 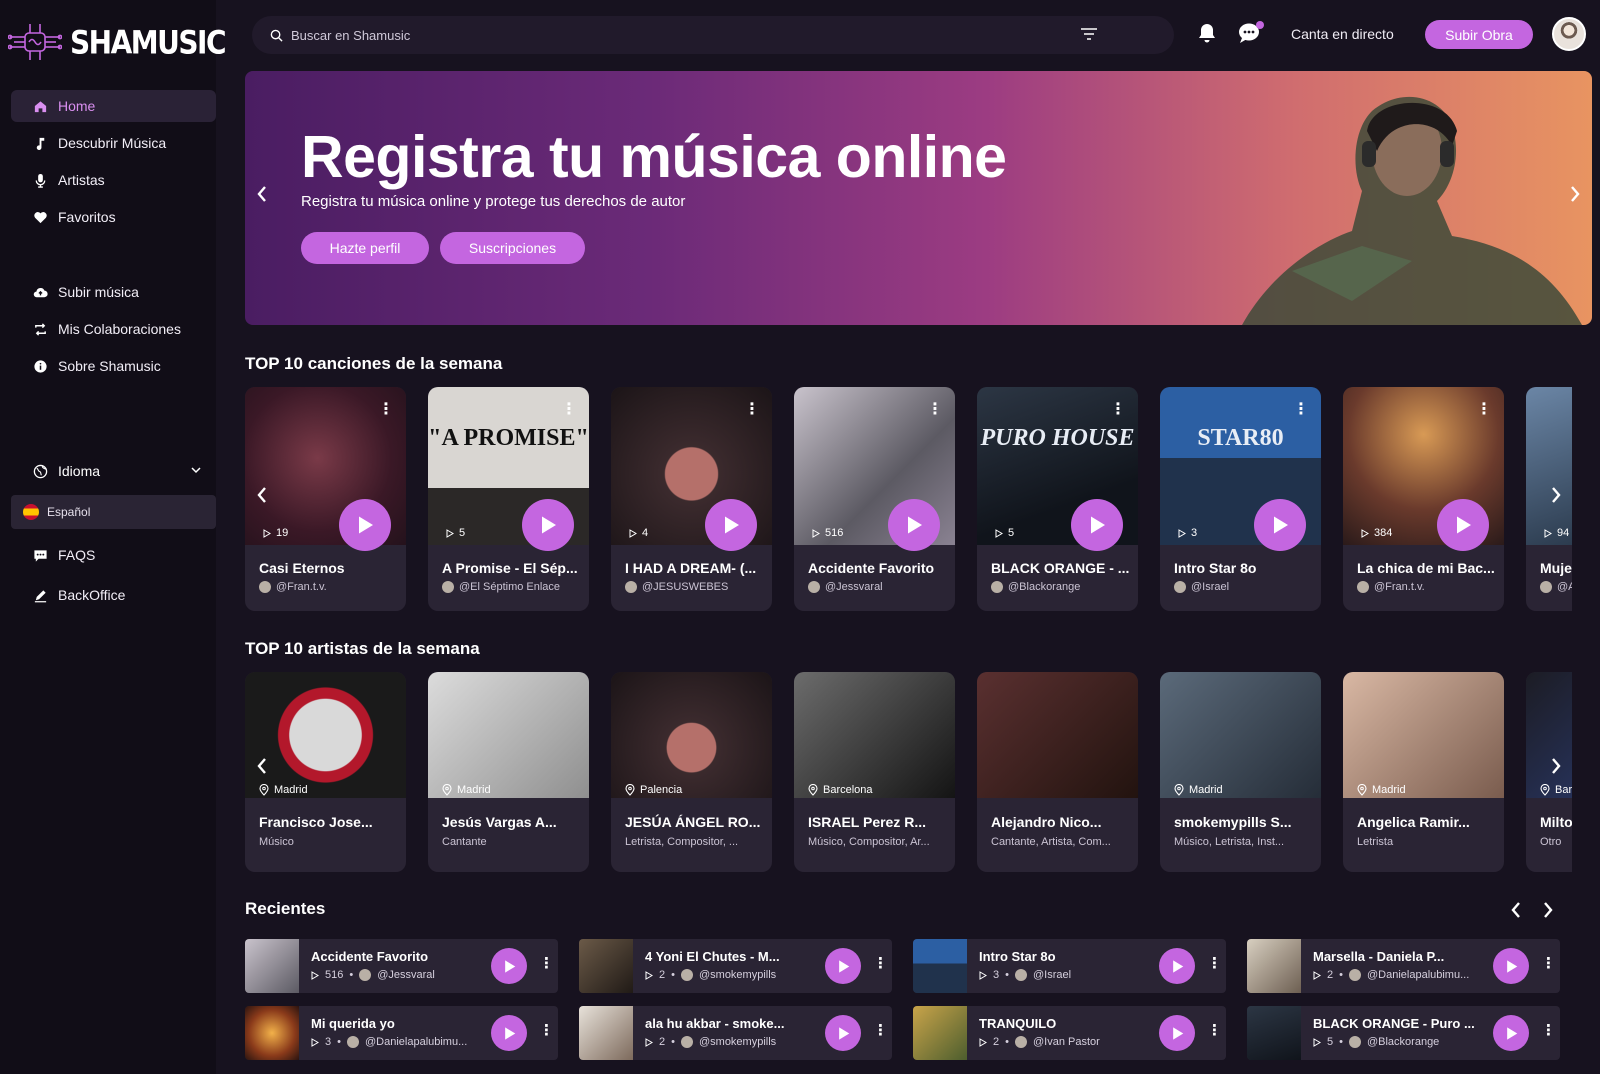 What do you see at coordinates (325, 499) in the screenshot?
I see `song-card: ⋮ 19 Casi Eternos @Fran.t.v.` at bounding box center [325, 499].